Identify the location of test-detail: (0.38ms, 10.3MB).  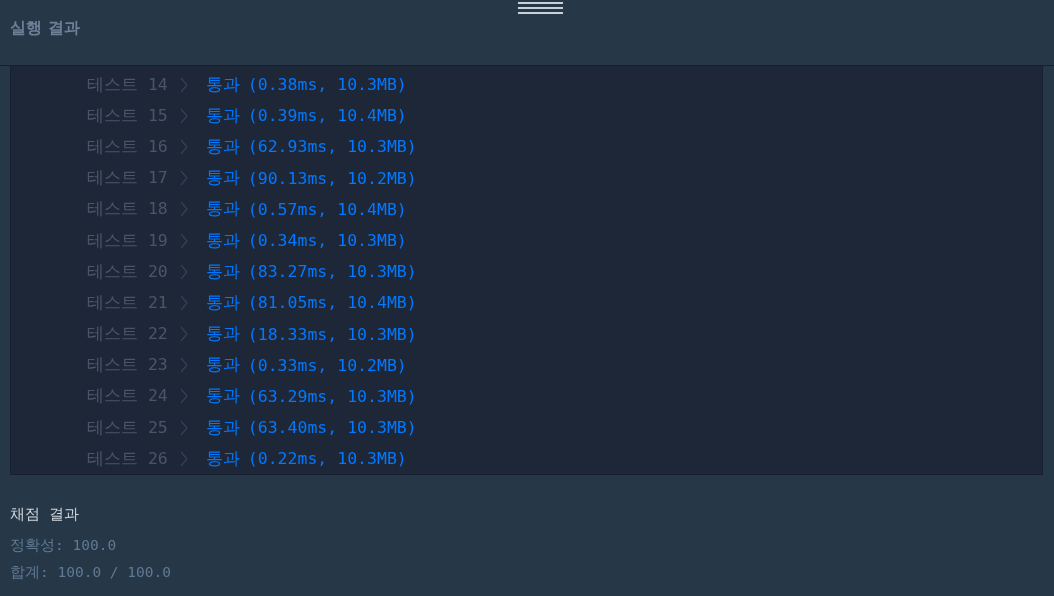
(327, 85).